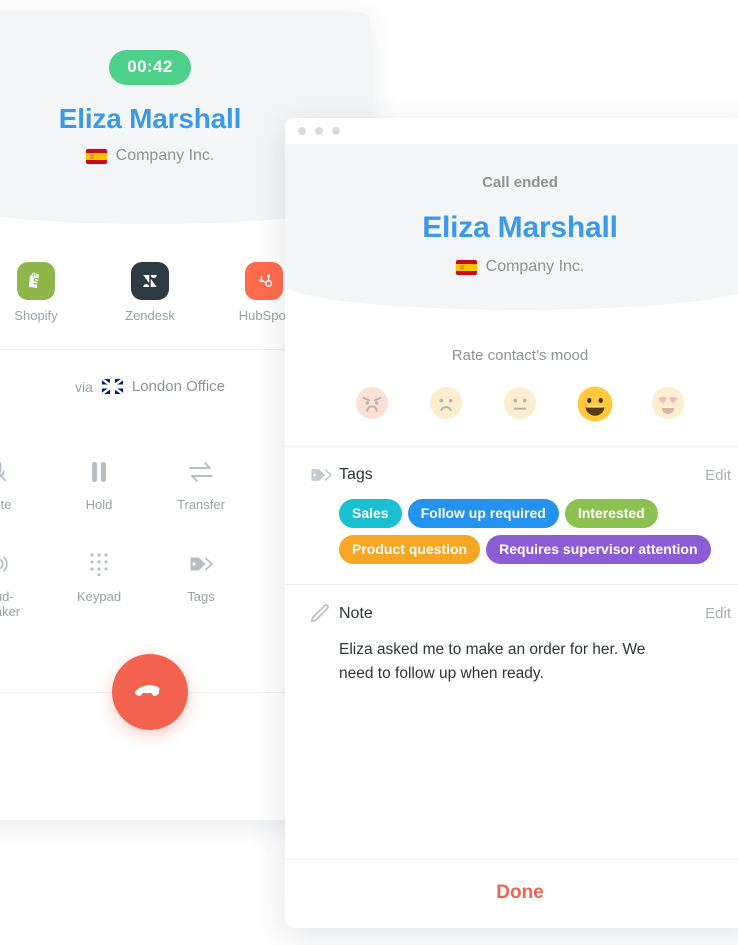 The width and height of the screenshot is (738, 945). Describe the element at coordinates (520, 403) in the screenshot. I see `mood-option-neutral` at that location.